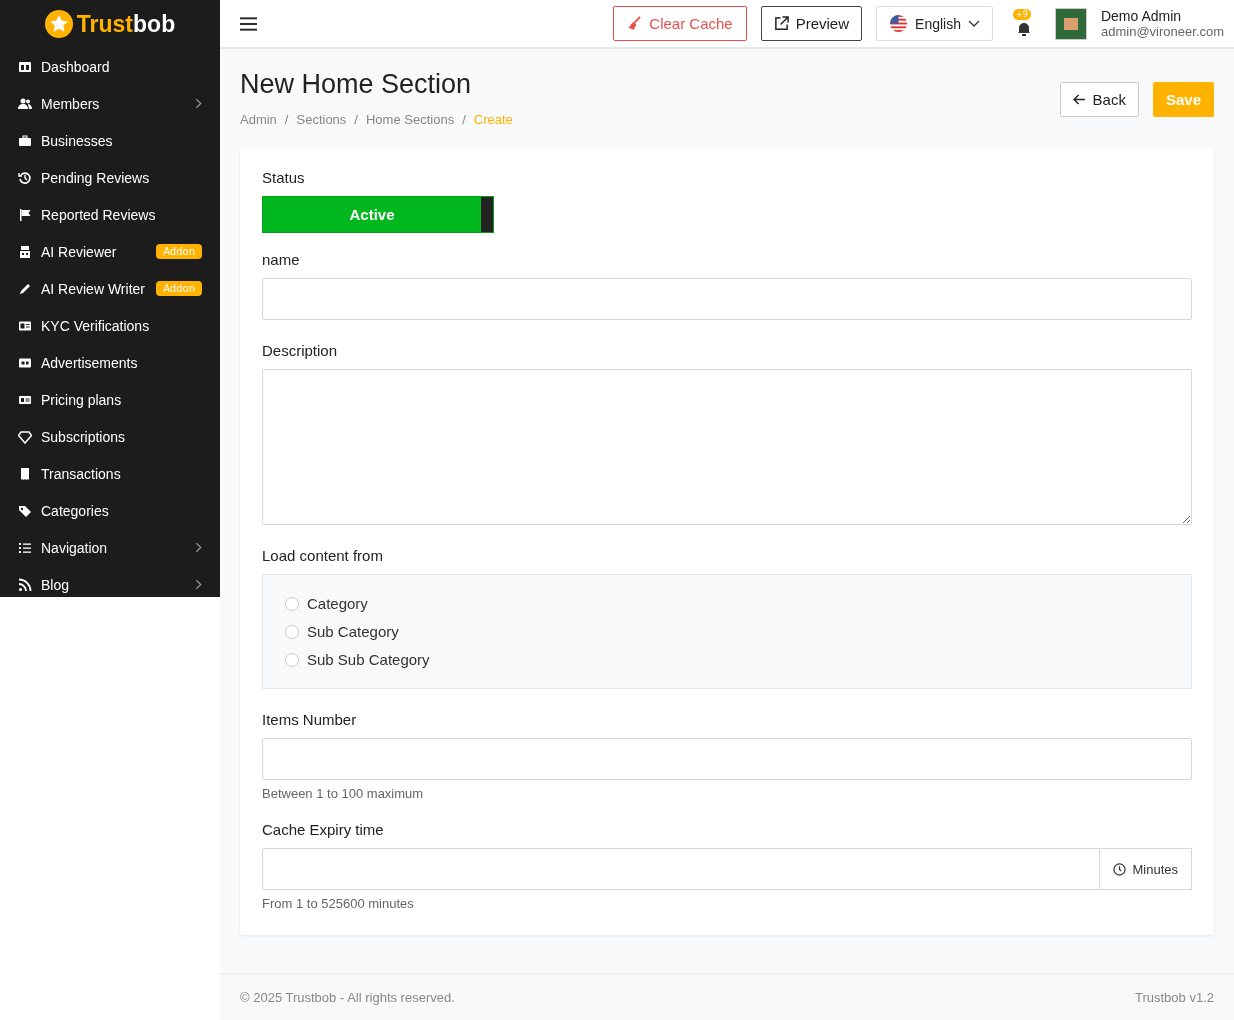  What do you see at coordinates (347, 997) in the screenshot?
I see `copyright-text: © 2025 Trustbob - All rights reserved.` at bounding box center [347, 997].